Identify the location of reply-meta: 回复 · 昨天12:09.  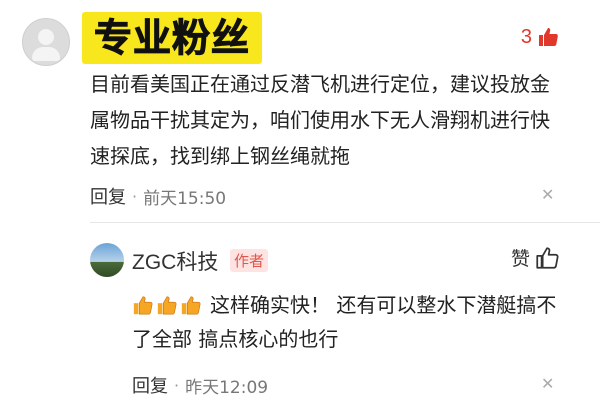
(200, 385).